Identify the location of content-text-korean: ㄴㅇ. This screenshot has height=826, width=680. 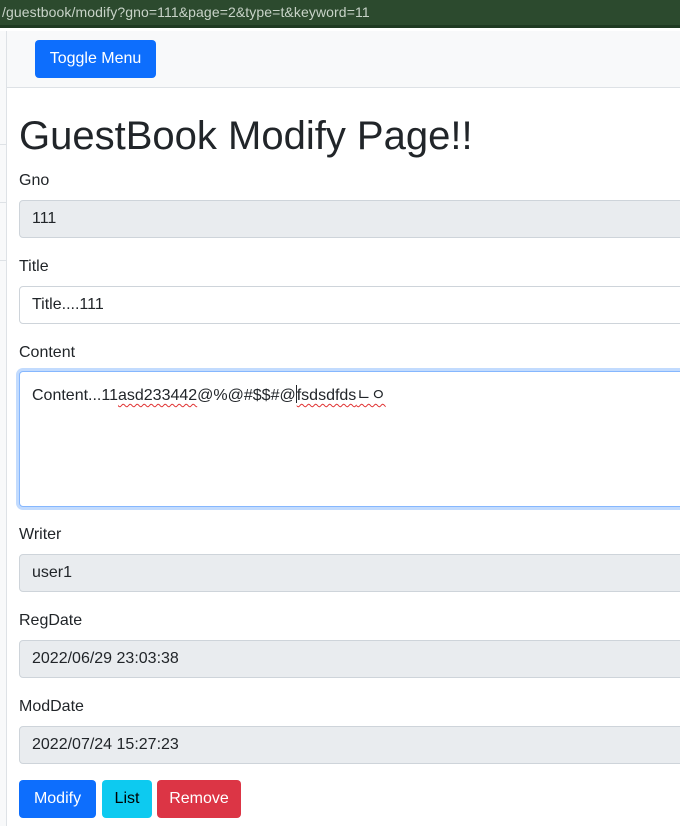
(371, 395).